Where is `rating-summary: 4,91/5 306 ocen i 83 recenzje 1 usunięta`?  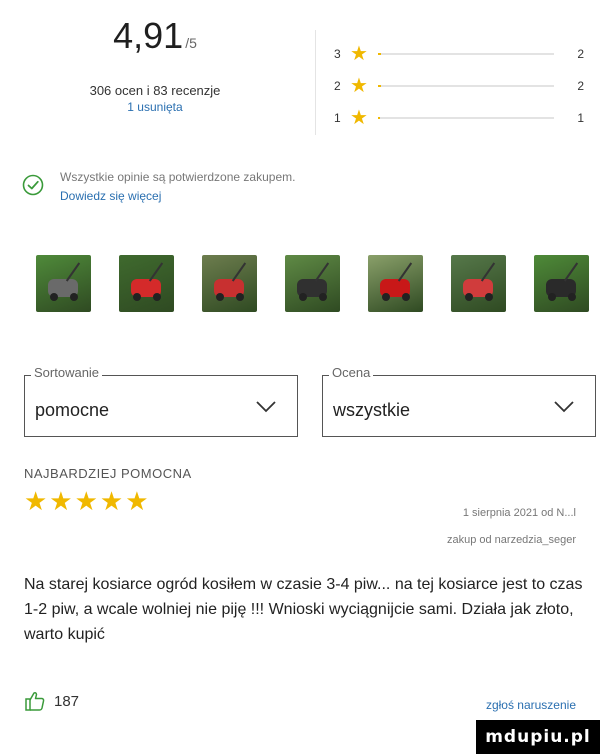 rating-summary: 4,91/5 306 ocen i 83 recenzje 1 usunięta is located at coordinates (155, 66).